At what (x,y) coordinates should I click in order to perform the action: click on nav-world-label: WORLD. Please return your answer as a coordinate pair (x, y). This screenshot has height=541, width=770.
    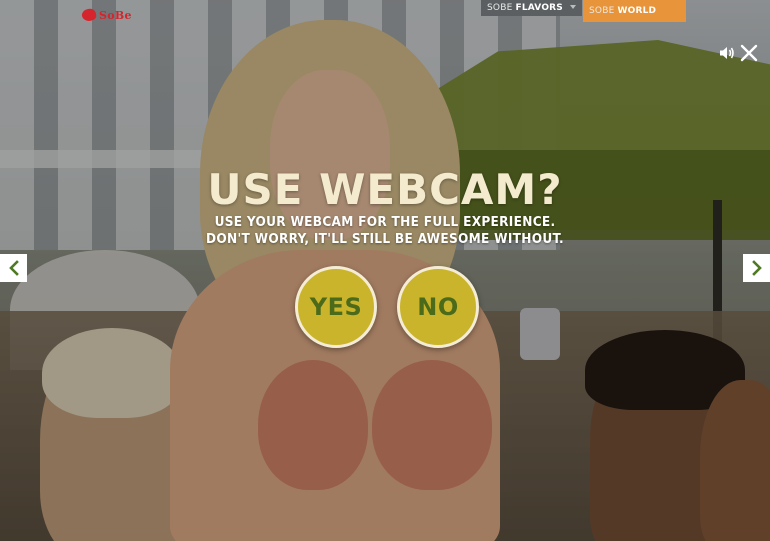
    Looking at the image, I should click on (637, 11).